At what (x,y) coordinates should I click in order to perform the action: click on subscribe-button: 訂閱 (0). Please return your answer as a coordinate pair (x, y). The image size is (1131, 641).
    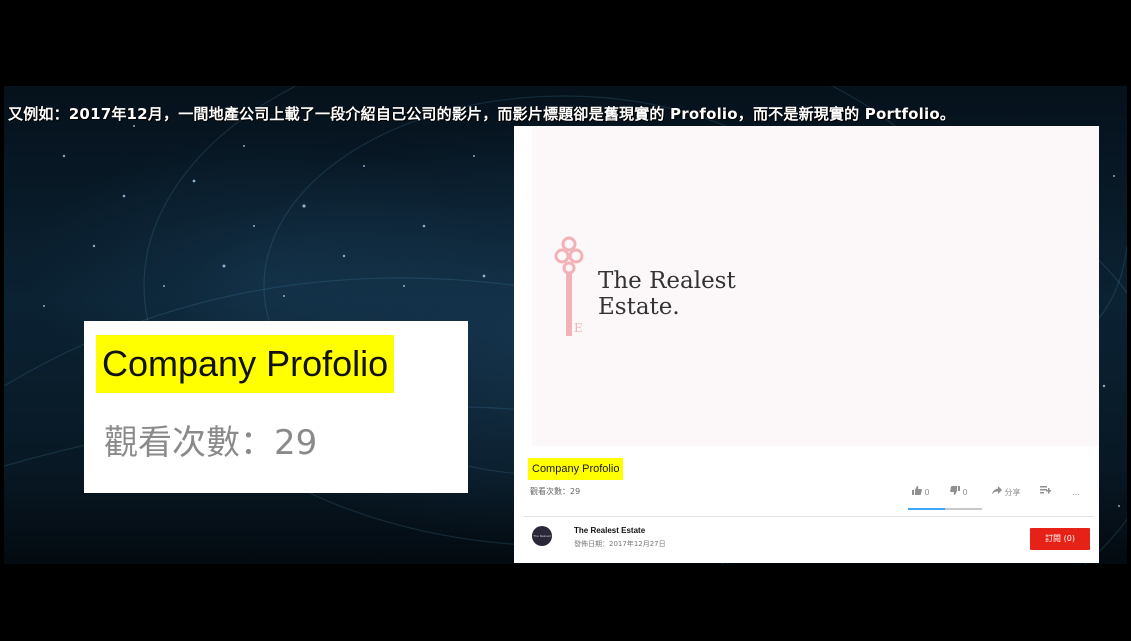
    Looking at the image, I should click on (1060, 539).